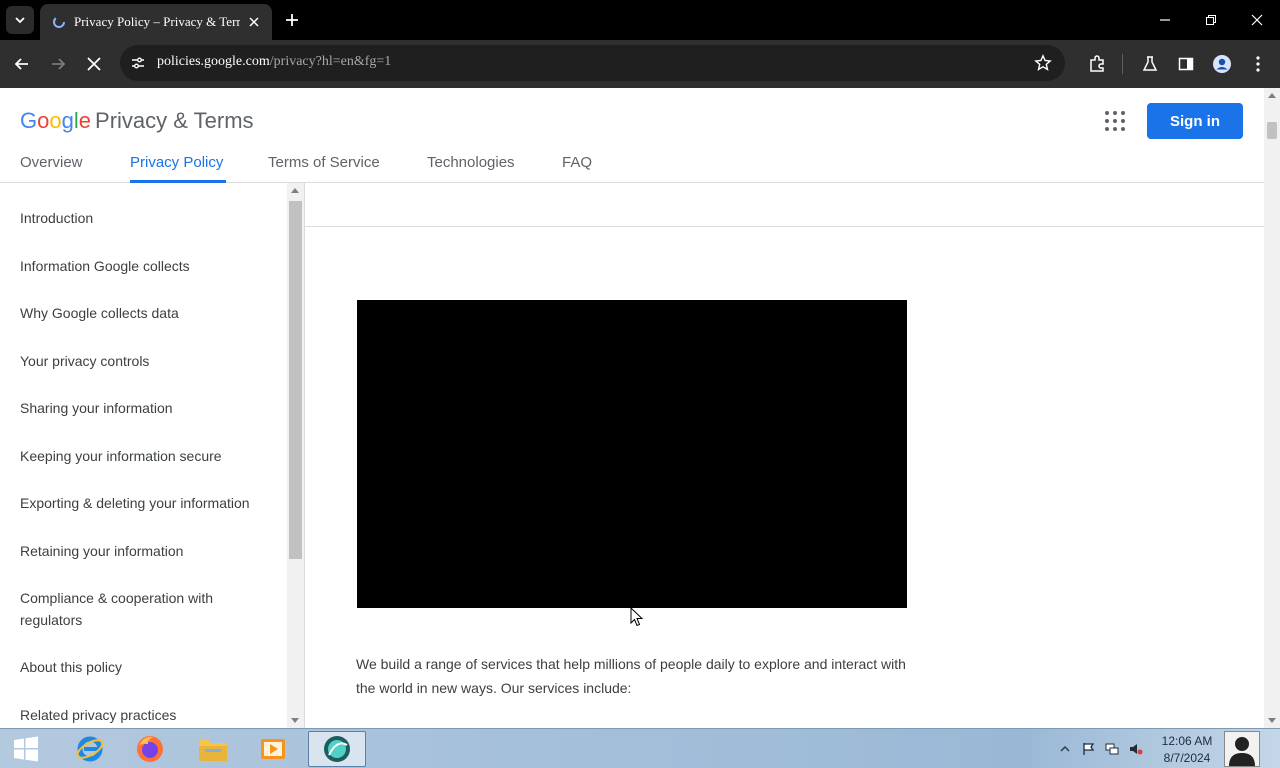 The height and width of the screenshot is (768, 1280). Describe the element at coordinates (1065, 749) in the screenshot. I see `show-hidden-icons-icon` at that location.